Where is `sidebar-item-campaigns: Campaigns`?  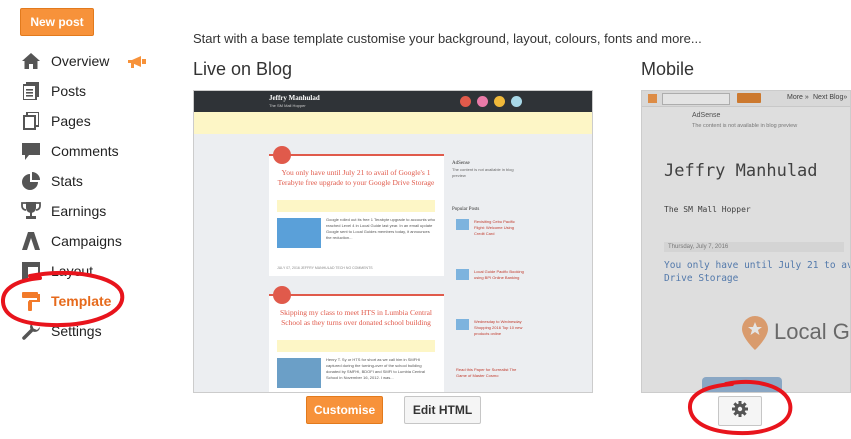 sidebar-item-campaigns: Campaigns is located at coordinates (71, 241).